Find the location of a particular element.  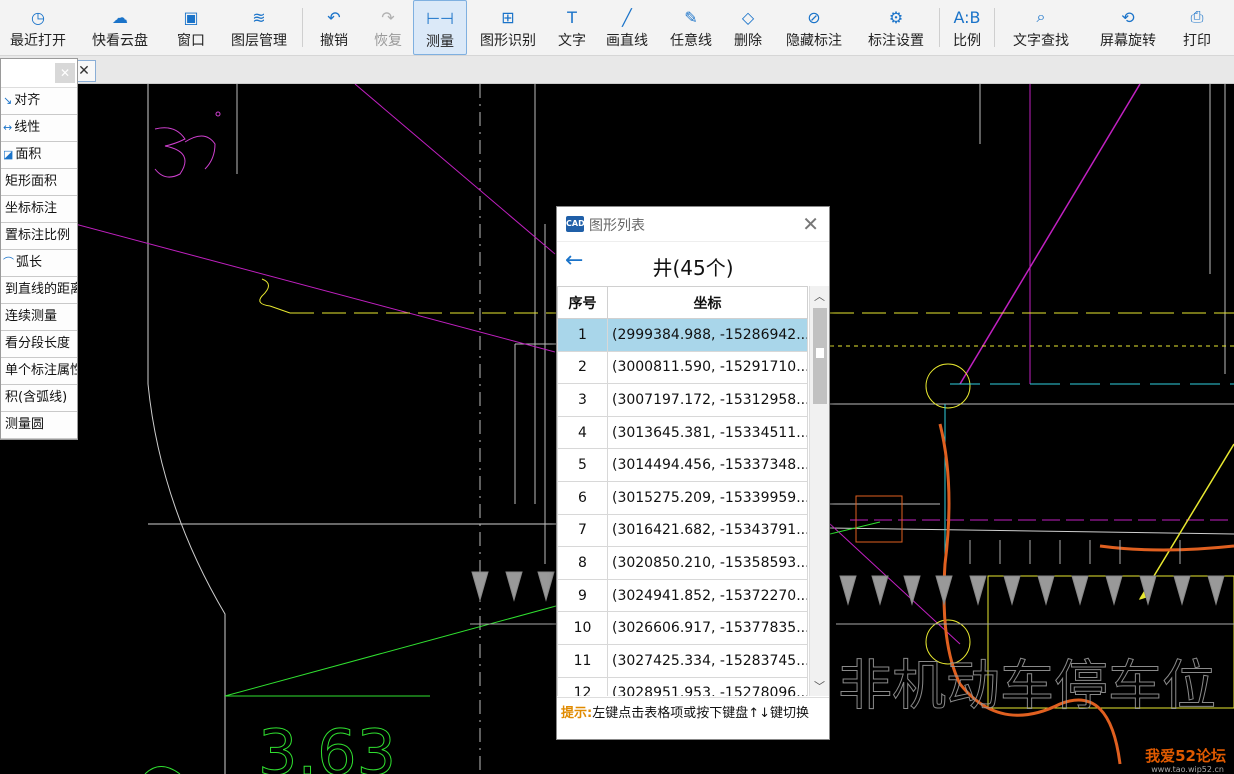

toolbar-button-label: 图形识别 is located at coordinates (508, 41).